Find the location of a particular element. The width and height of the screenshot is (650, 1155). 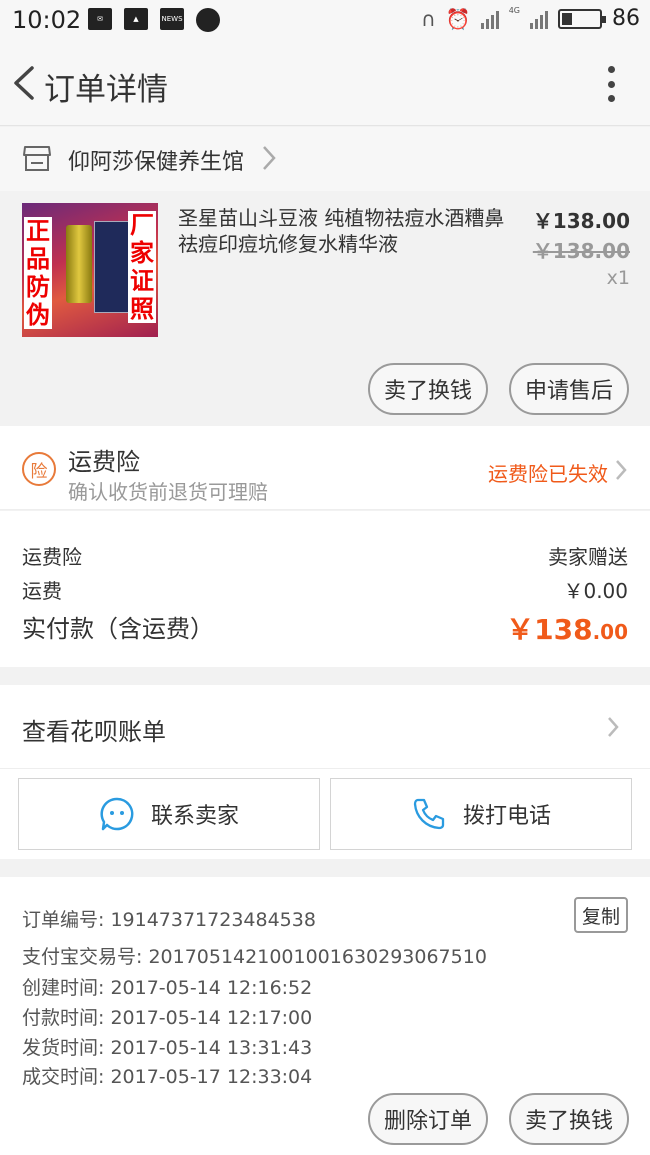

sell-again-button: 卖了换钱 is located at coordinates (569, 1119).